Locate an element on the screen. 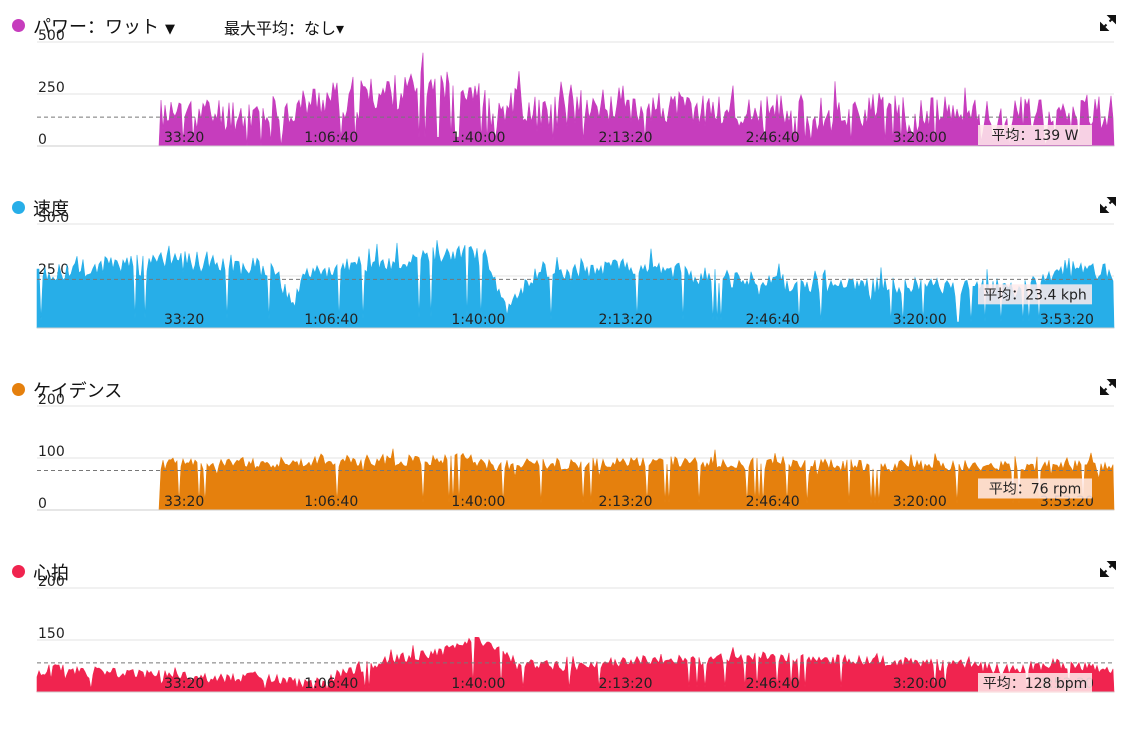  speed-x-tick: 1:06:40 is located at coordinates (331, 320).